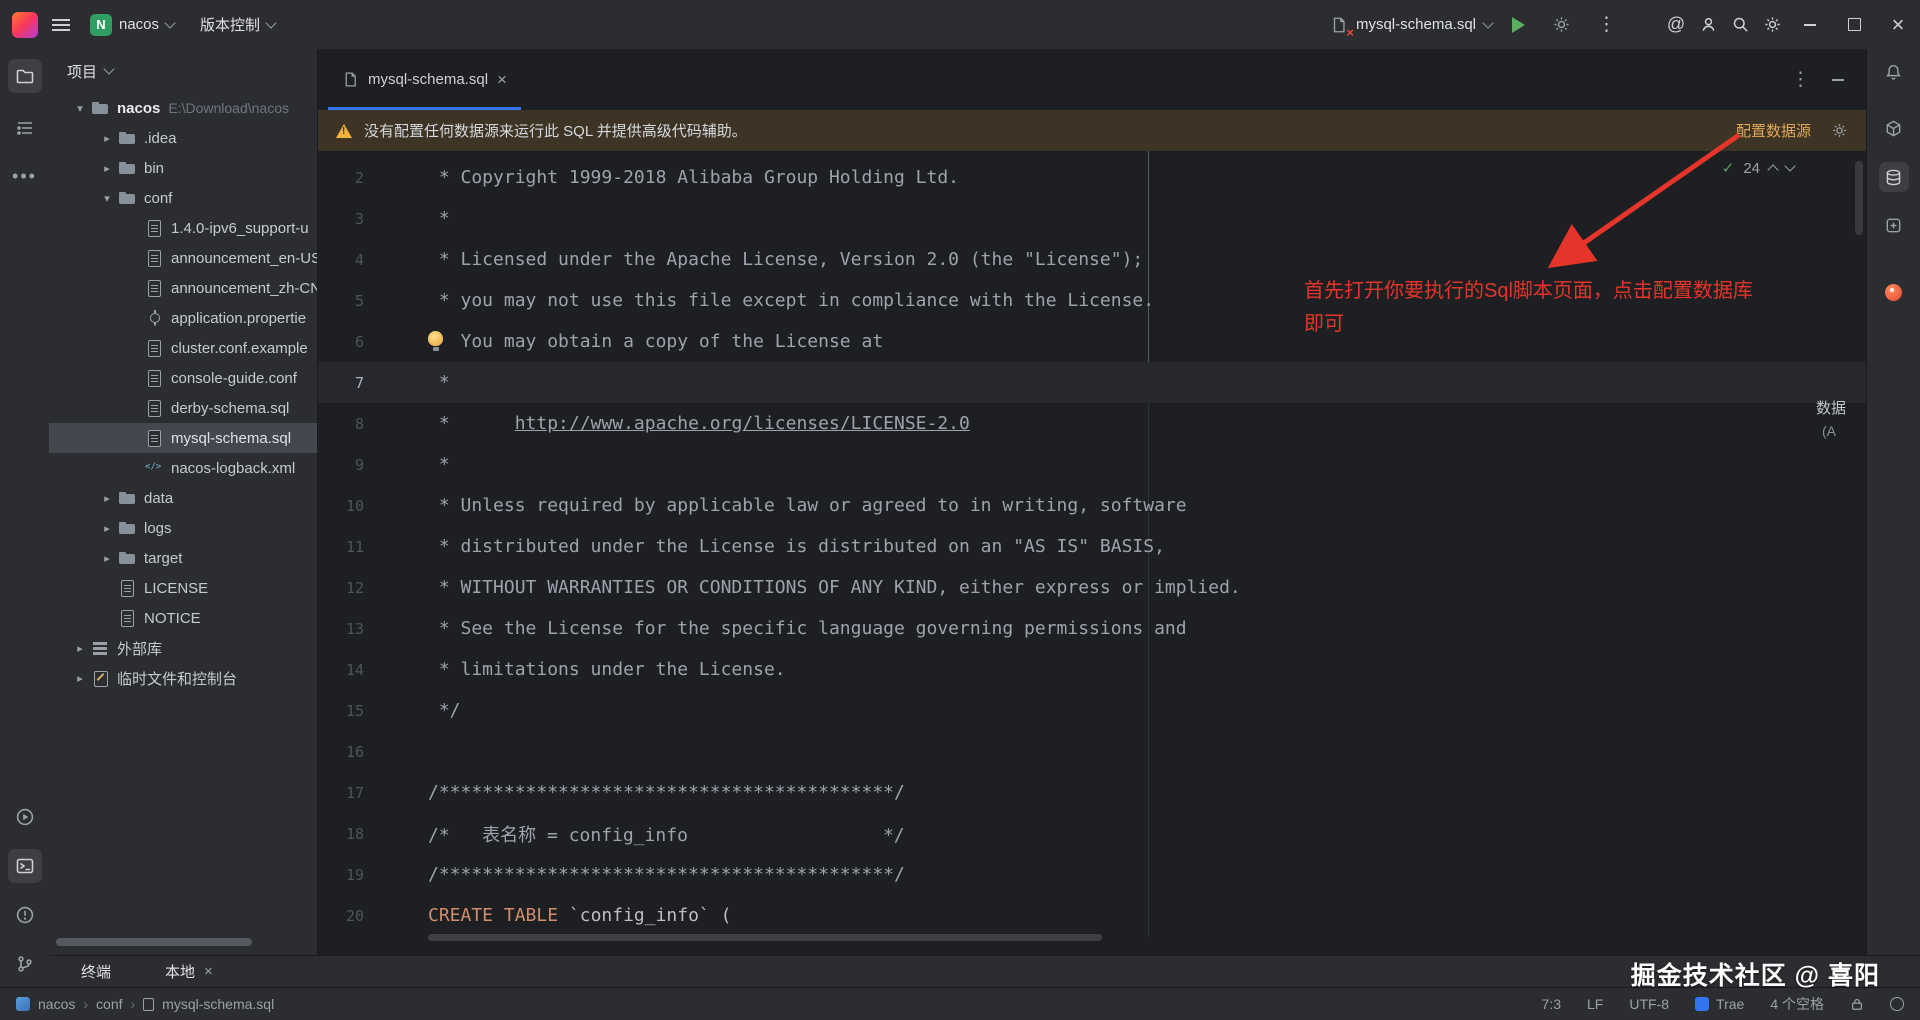  What do you see at coordinates (341, 711) in the screenshot?
I see `line-number: 15` at bounding box center [341, 711].